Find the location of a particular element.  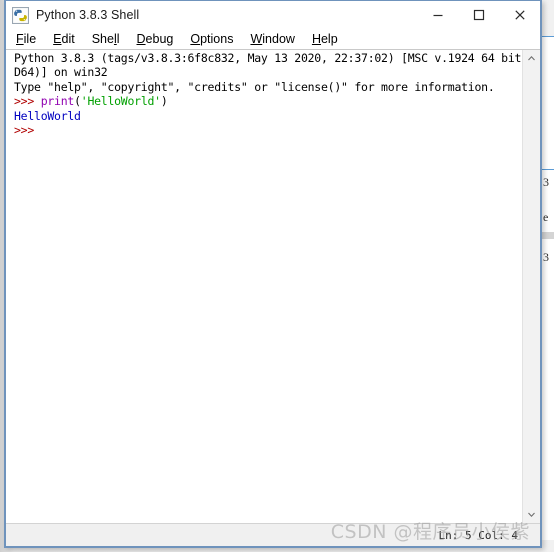

menu-label-window-post: indow is located at coordinates (278, 39).